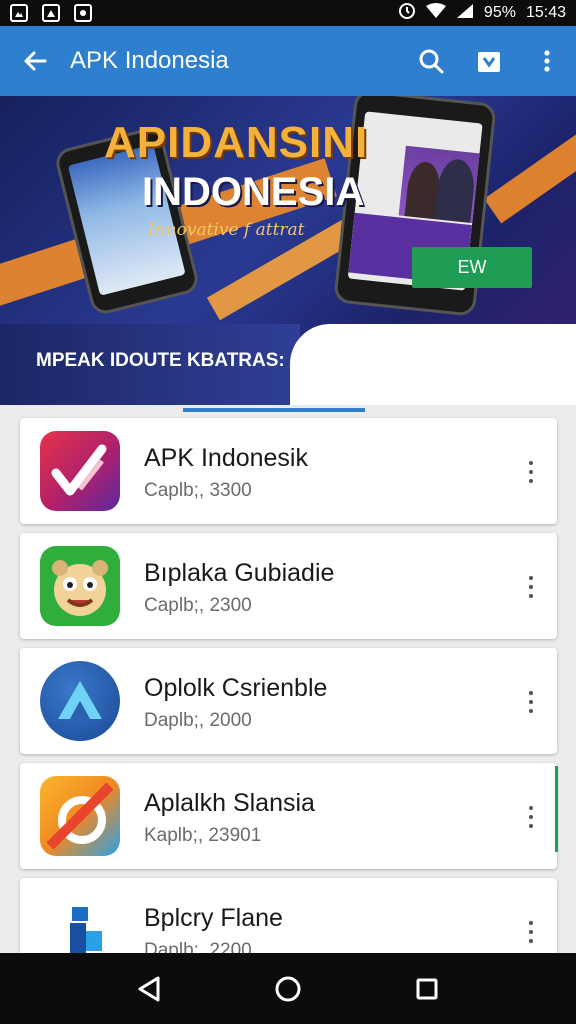  I want to click on slash-app-icon, so click(80, 816).